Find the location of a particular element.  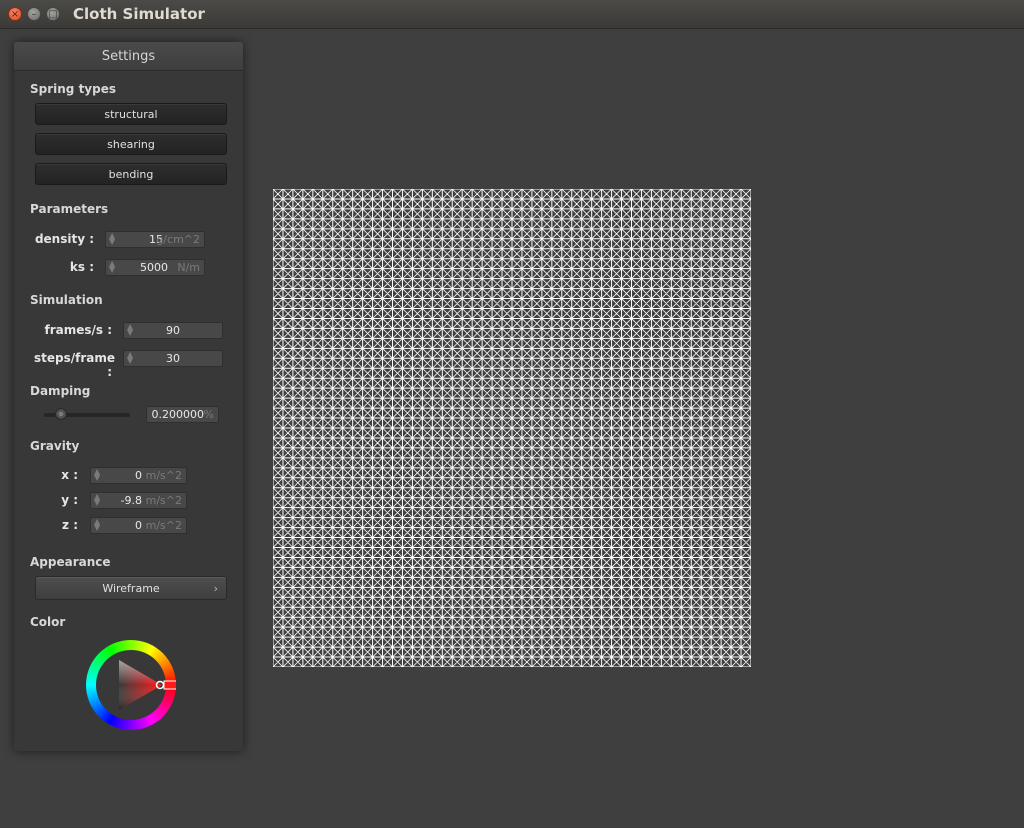

damping-heading: Damping is located at coordinates (60, 391).